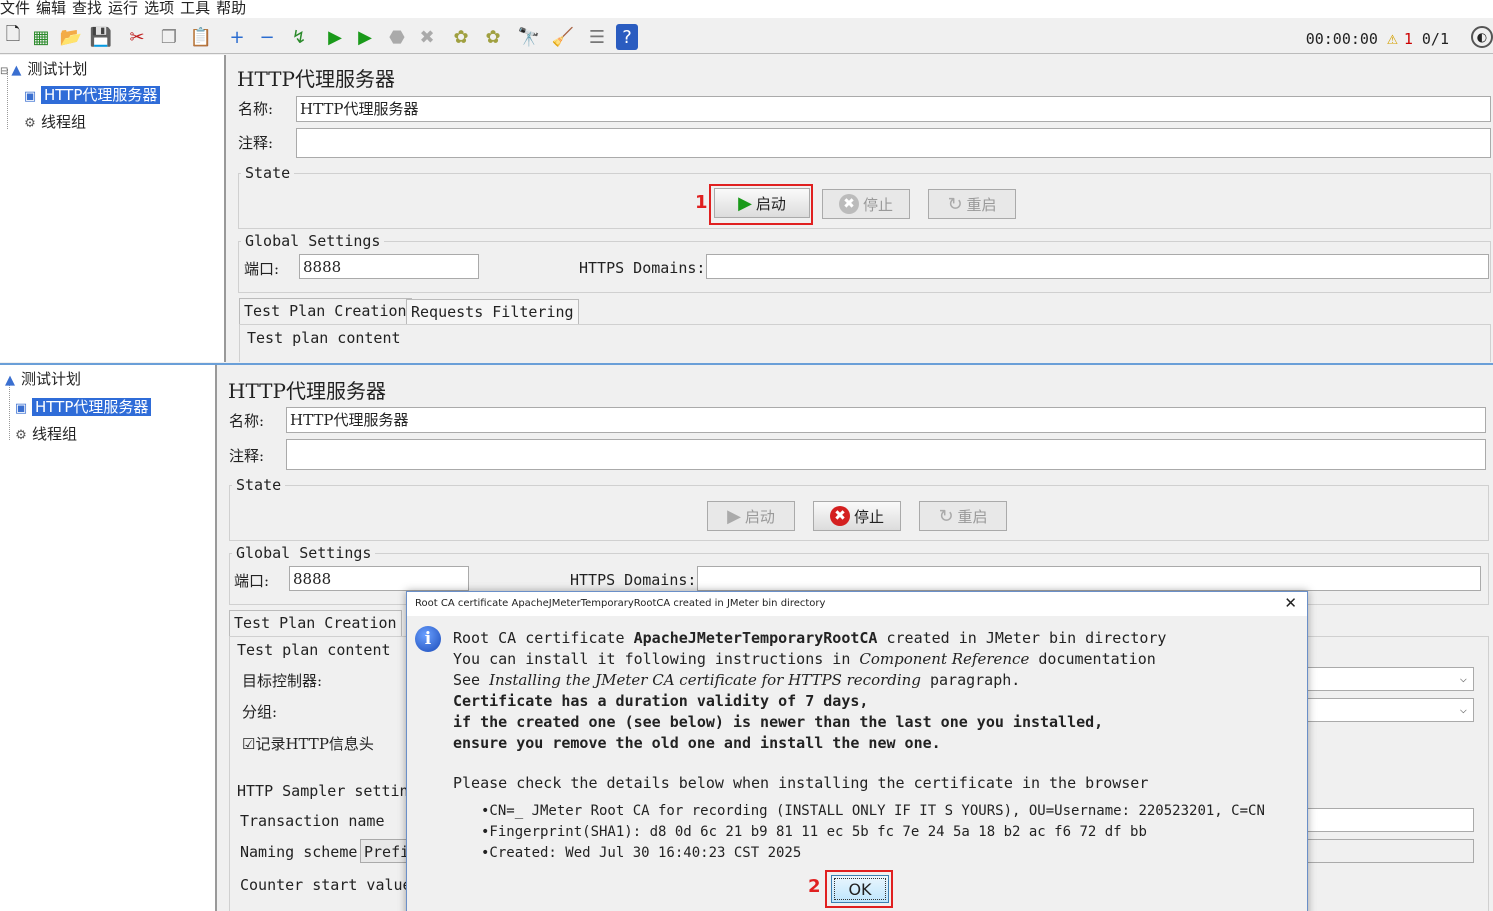 The height and width of the screenshot is (911, 1493). What do you see at coordinates (41, 379) in the screenshot?
I see `tree-node-plan-2: ▲ 测试计划` at bounding box center [41, 379].